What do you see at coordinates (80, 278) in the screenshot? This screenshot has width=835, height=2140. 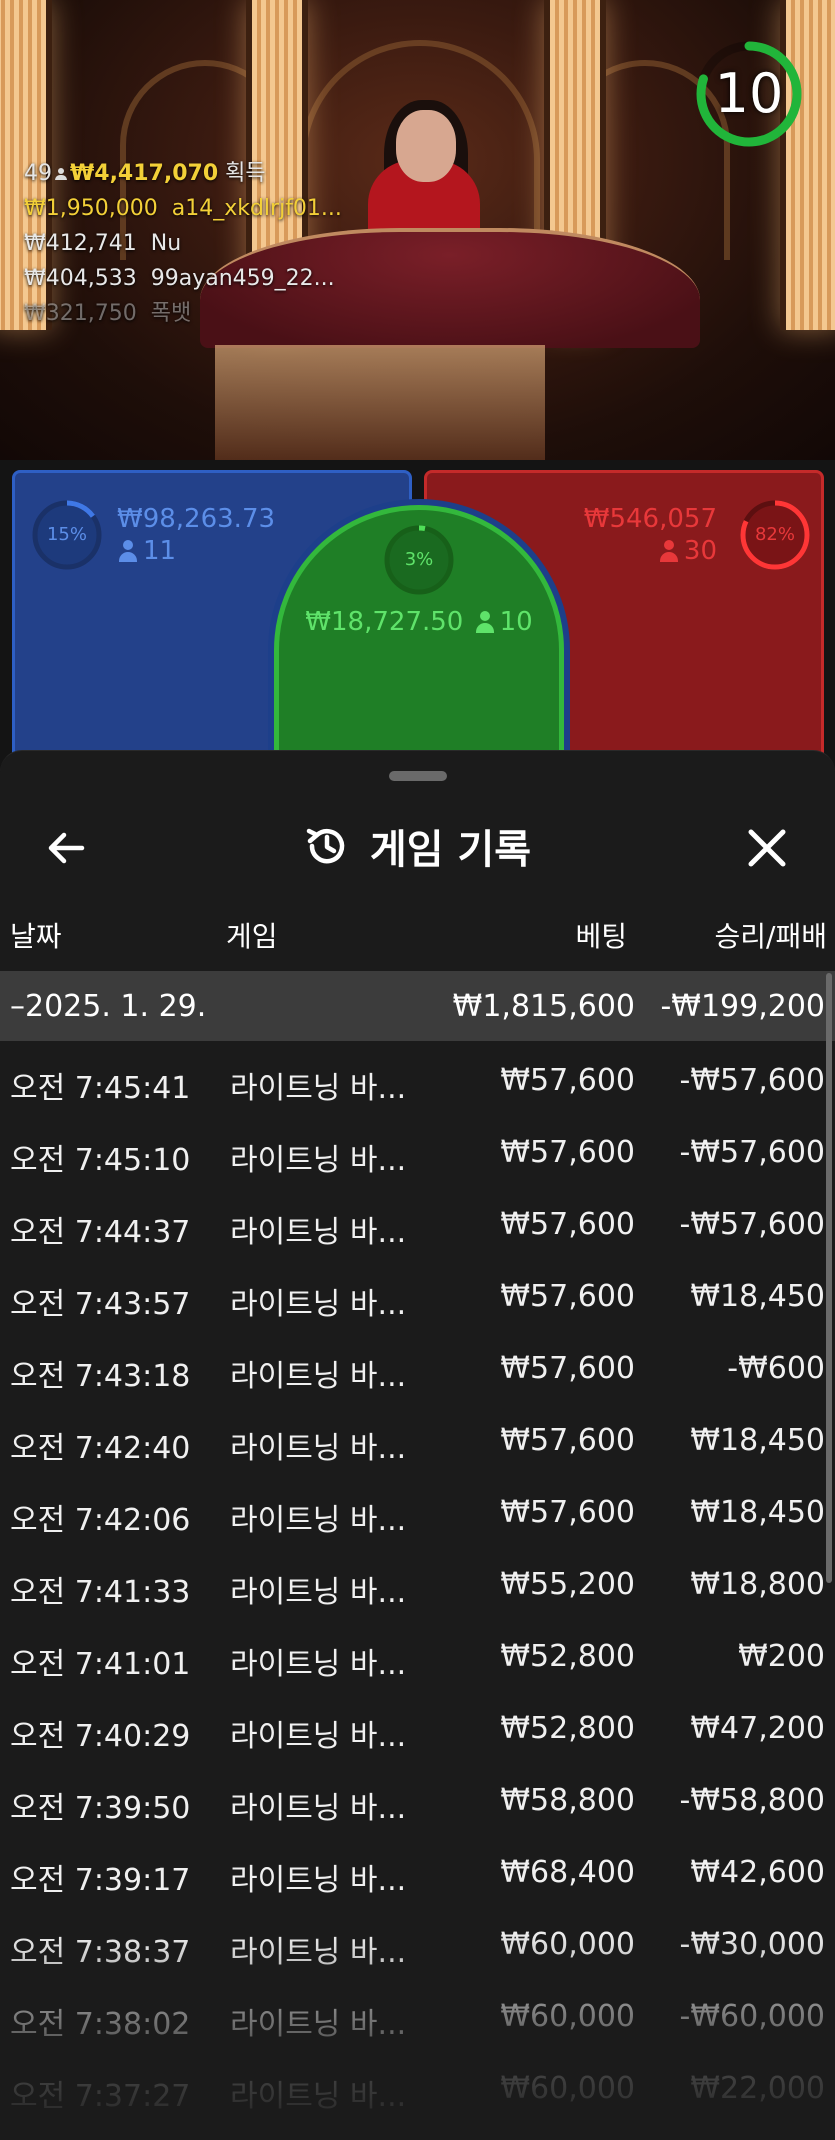 I see `winner-amount: ₩404,533` at bounding box center [80, 278].